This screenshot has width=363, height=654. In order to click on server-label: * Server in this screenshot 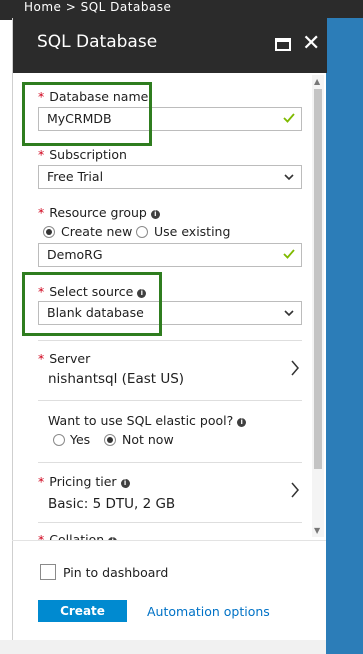, I will do `click(64, 358)`.